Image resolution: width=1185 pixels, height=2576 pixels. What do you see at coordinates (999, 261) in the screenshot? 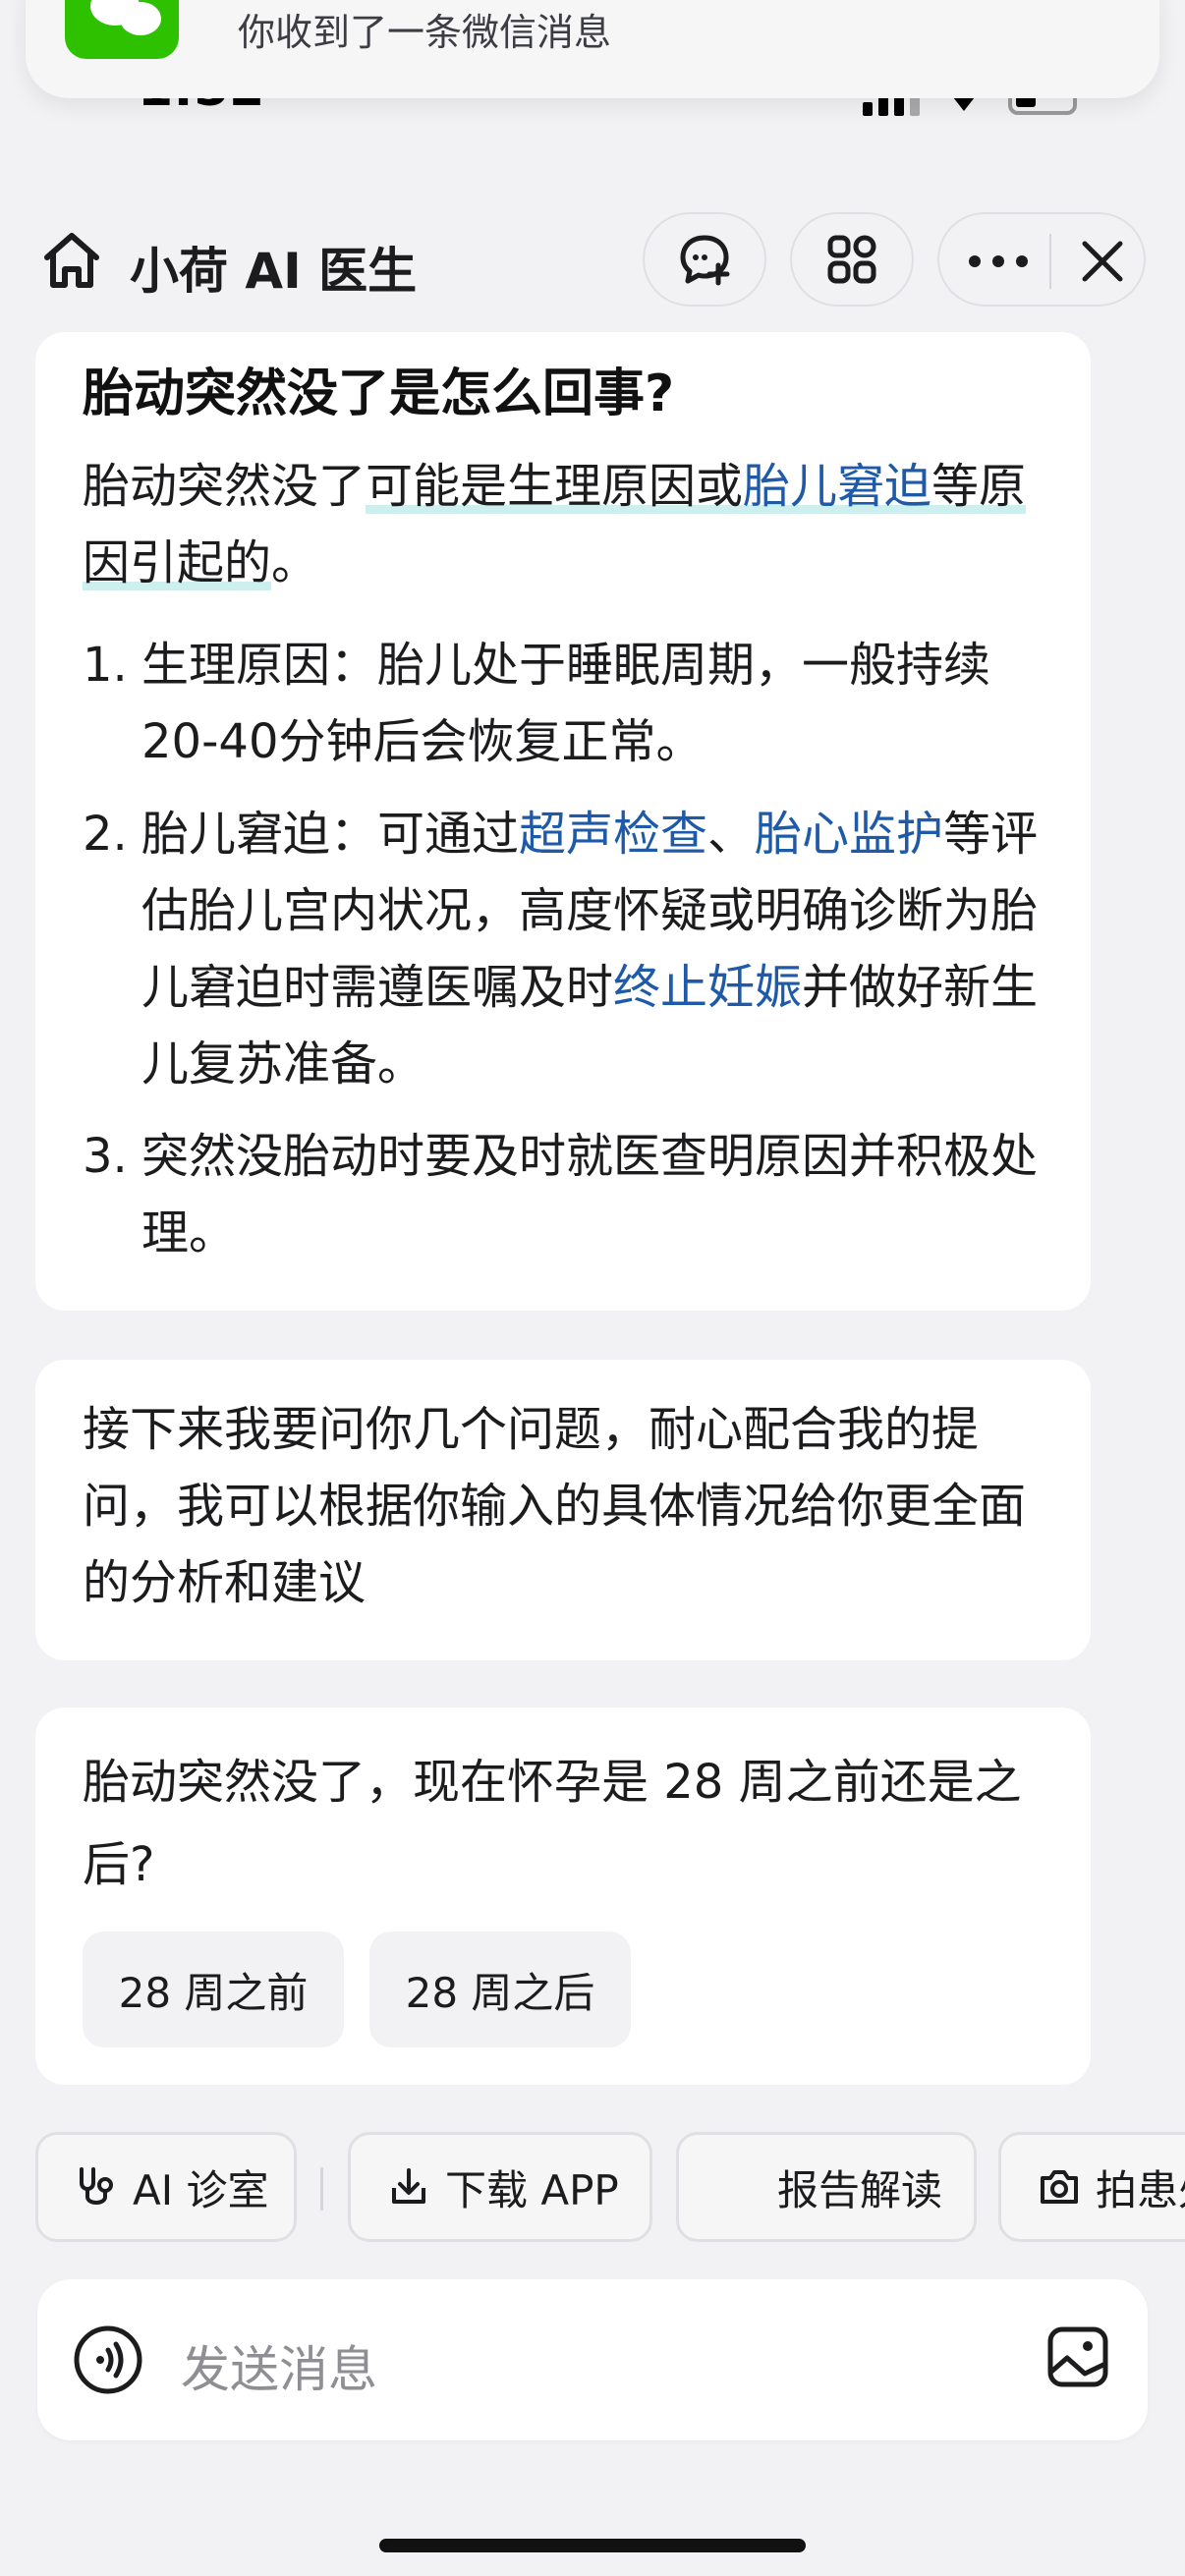
I see `more-icon` at bounding box center [999, 261].